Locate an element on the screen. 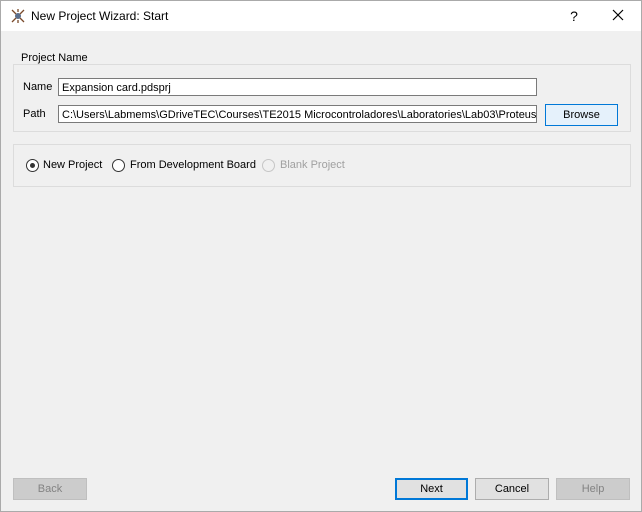  window-title: New Project Wizard: Start is located at coordinates (100, 16).